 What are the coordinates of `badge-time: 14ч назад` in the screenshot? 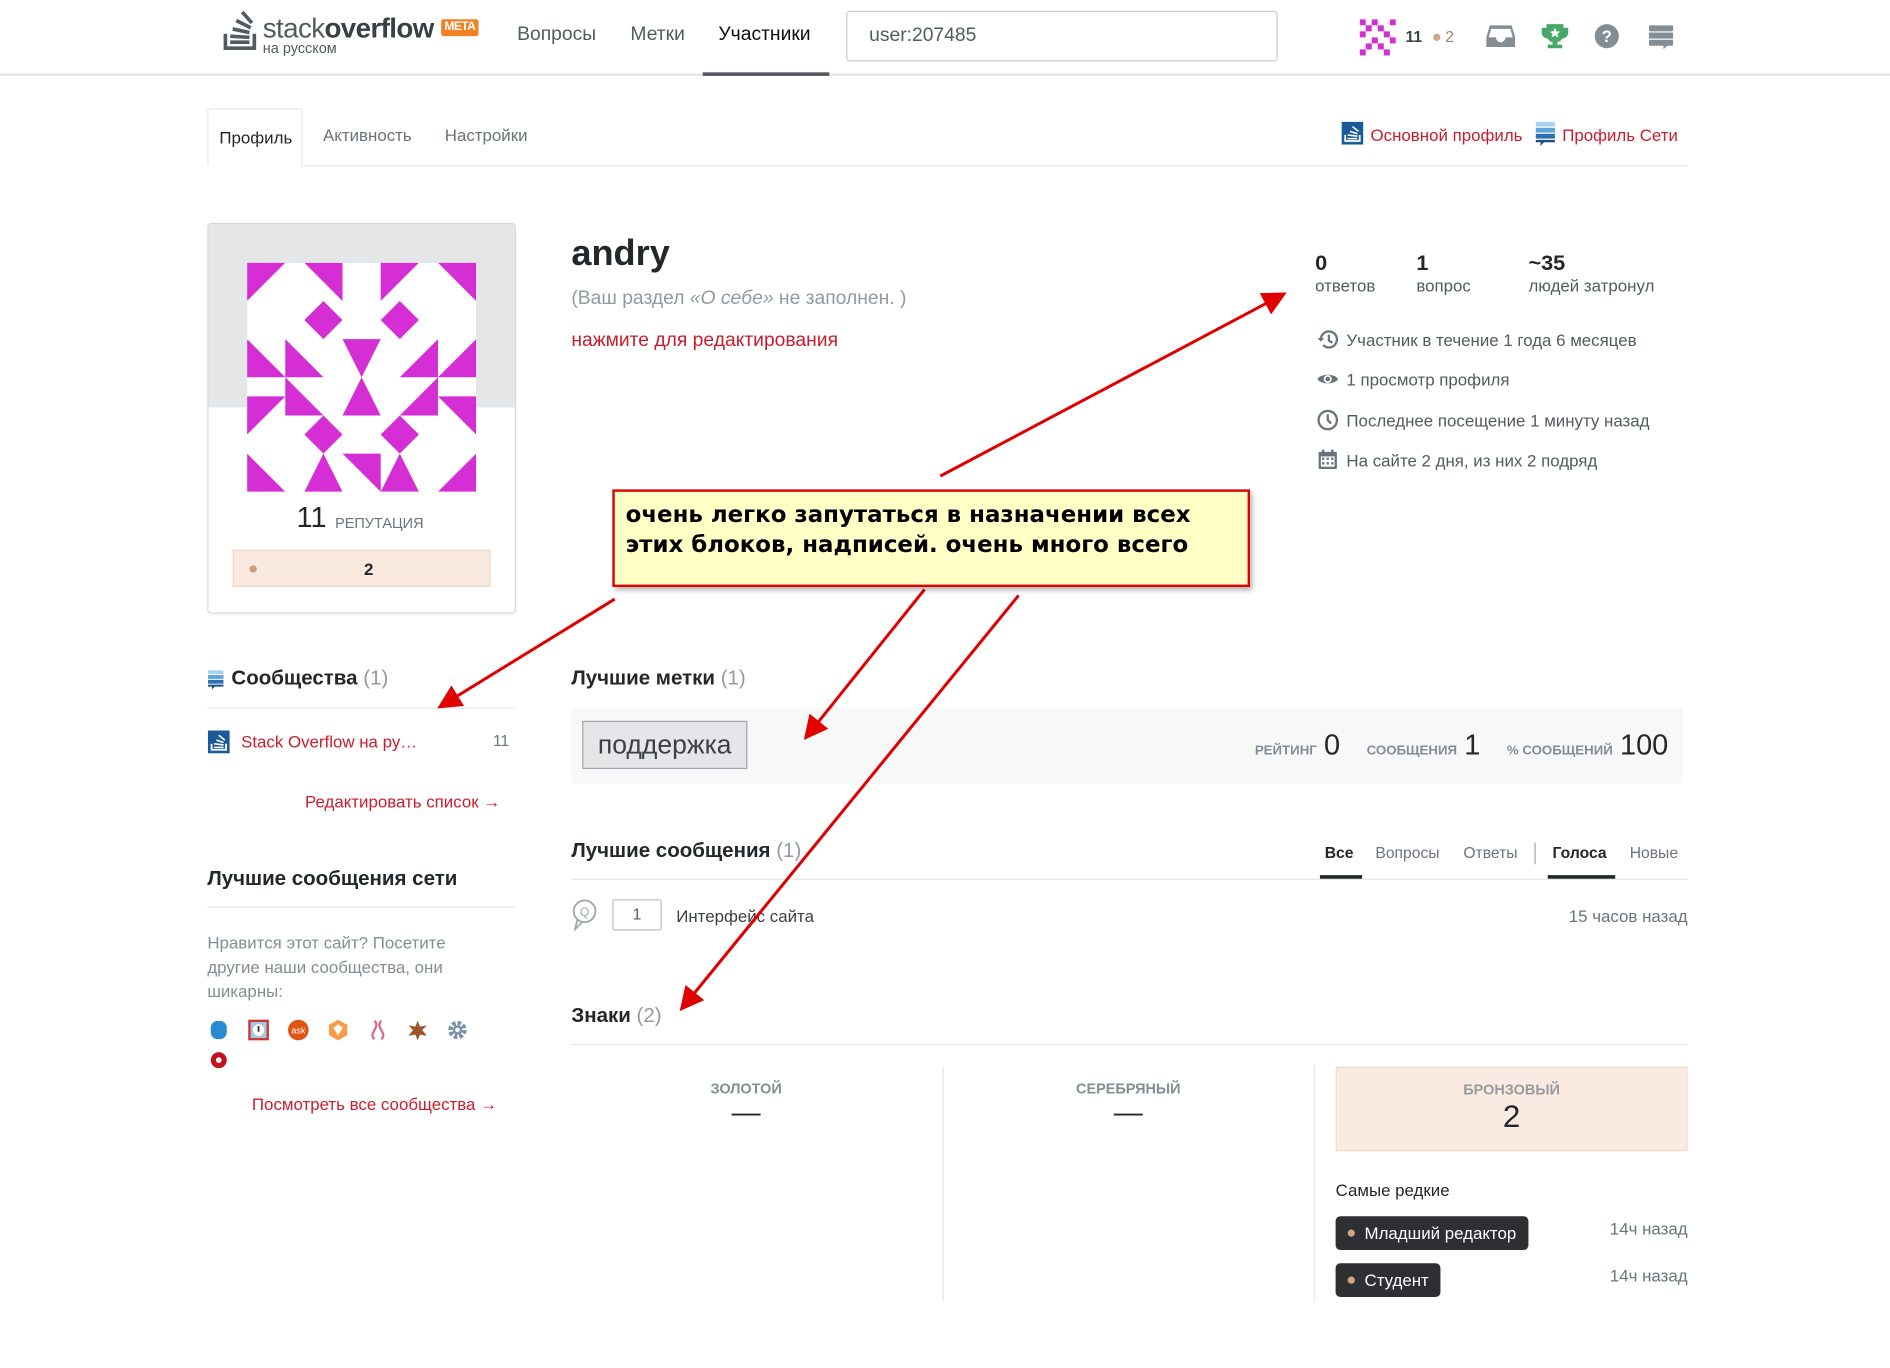 It's located at (1648, 1275).